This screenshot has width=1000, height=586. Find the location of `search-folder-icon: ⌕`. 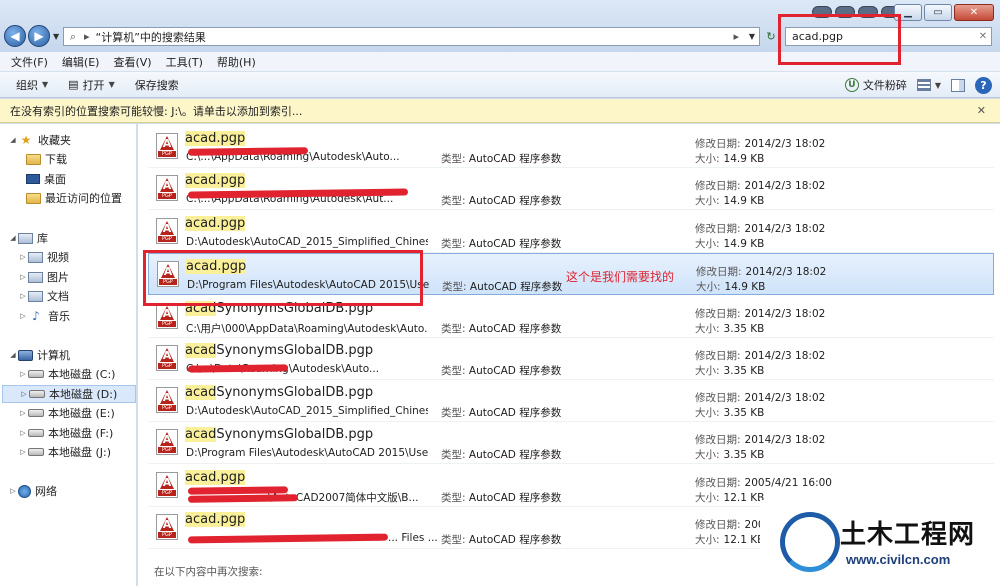

search-folder-icon: ⌕ is located at coordinates (73, 36).